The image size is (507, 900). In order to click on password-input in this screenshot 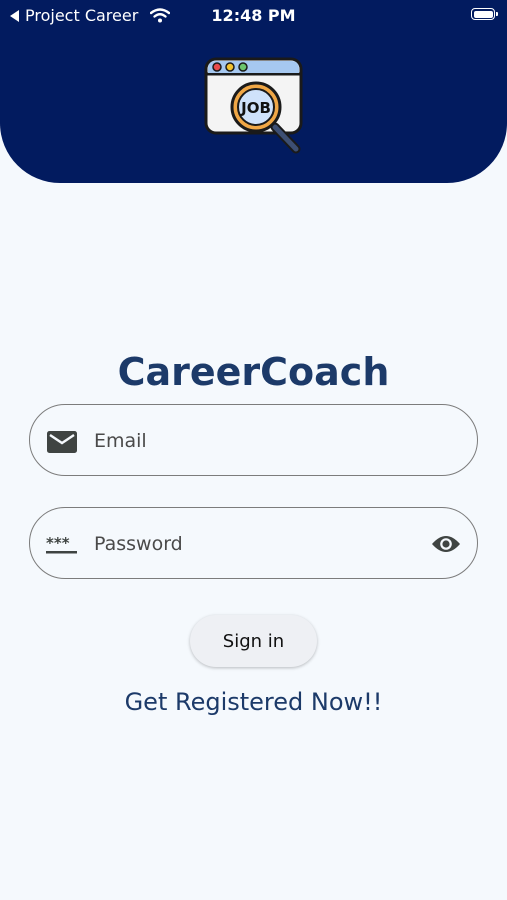, I will do `click(254, 544)`.